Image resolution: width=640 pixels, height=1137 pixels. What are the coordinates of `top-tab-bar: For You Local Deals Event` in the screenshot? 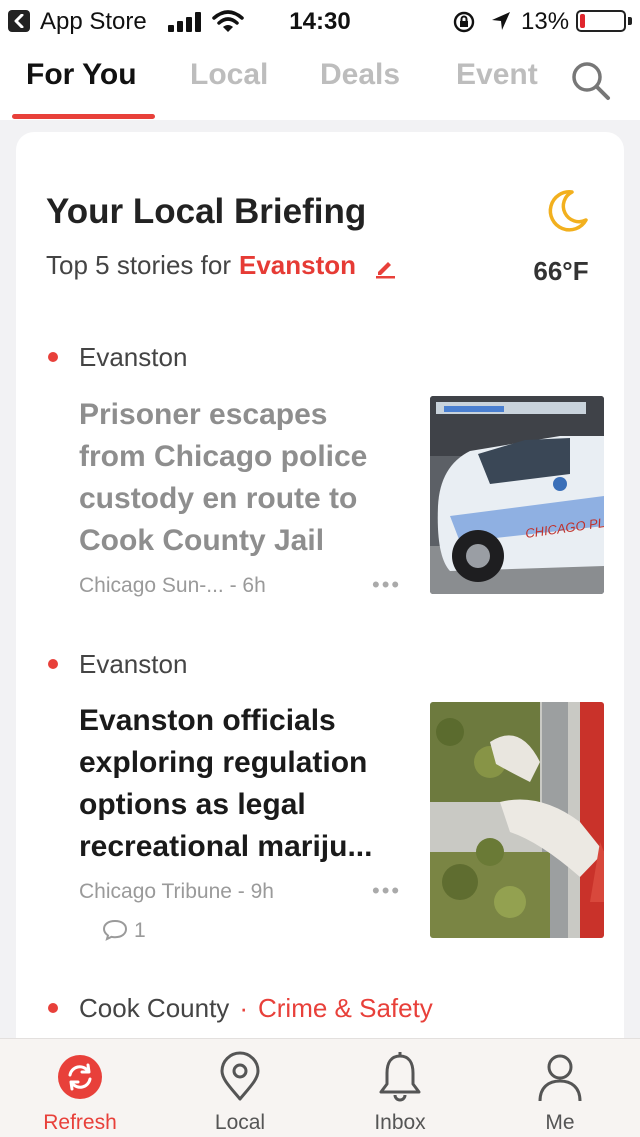 It's located at (320, 82).